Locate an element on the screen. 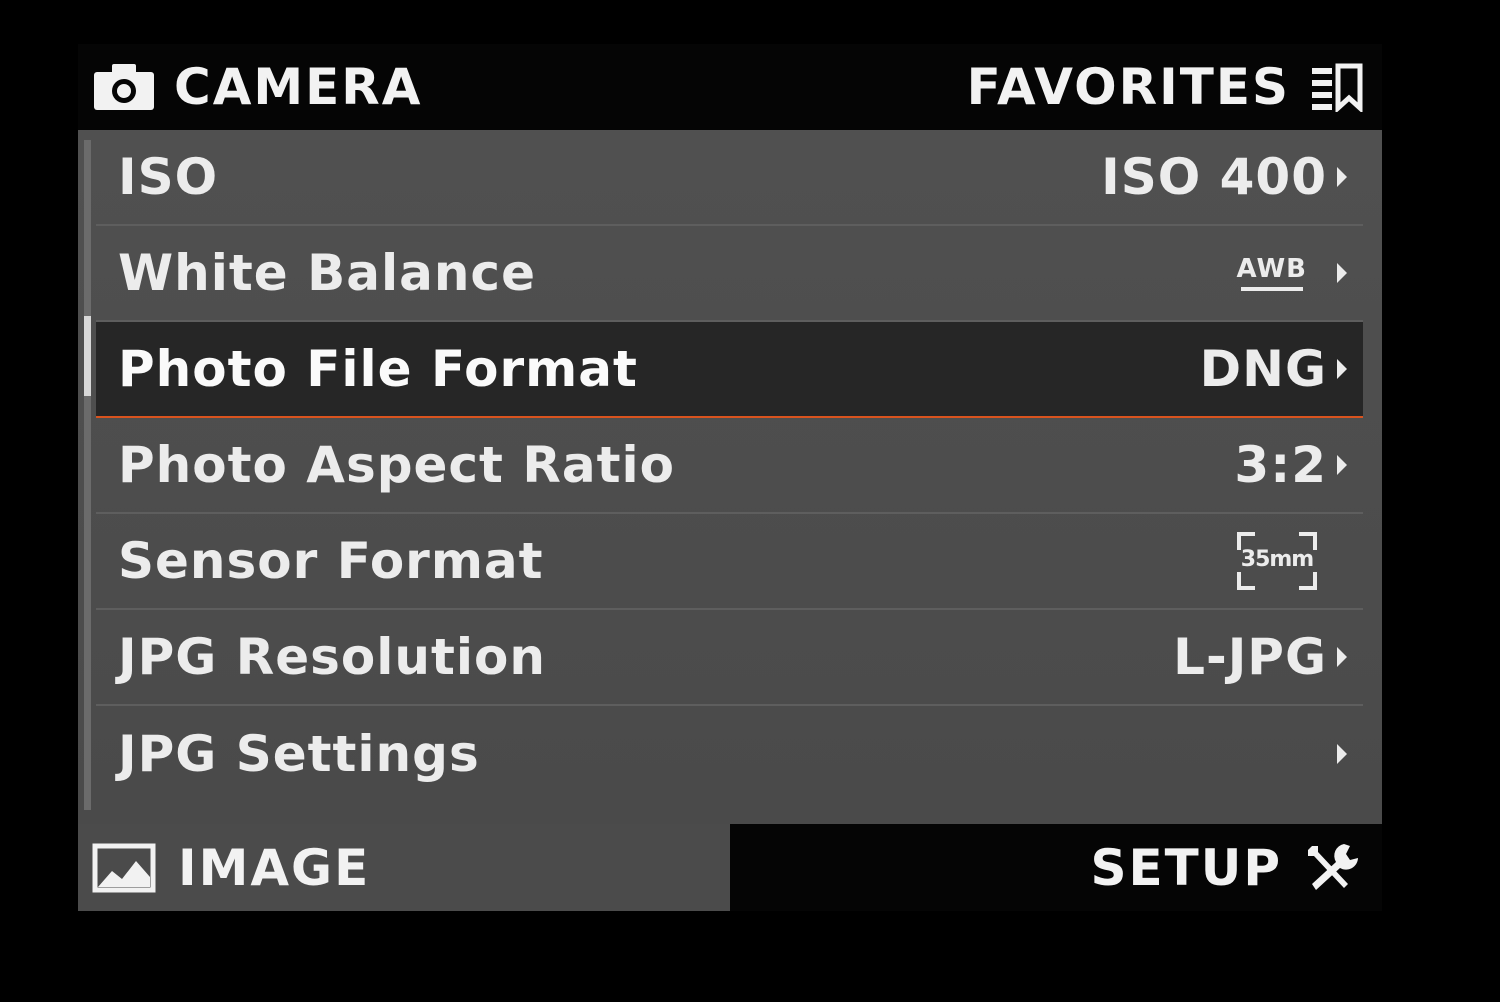 This screenshot has width=1500, height=1002. menu-item-label: JPG Settings is located at coordinates (299, 754).